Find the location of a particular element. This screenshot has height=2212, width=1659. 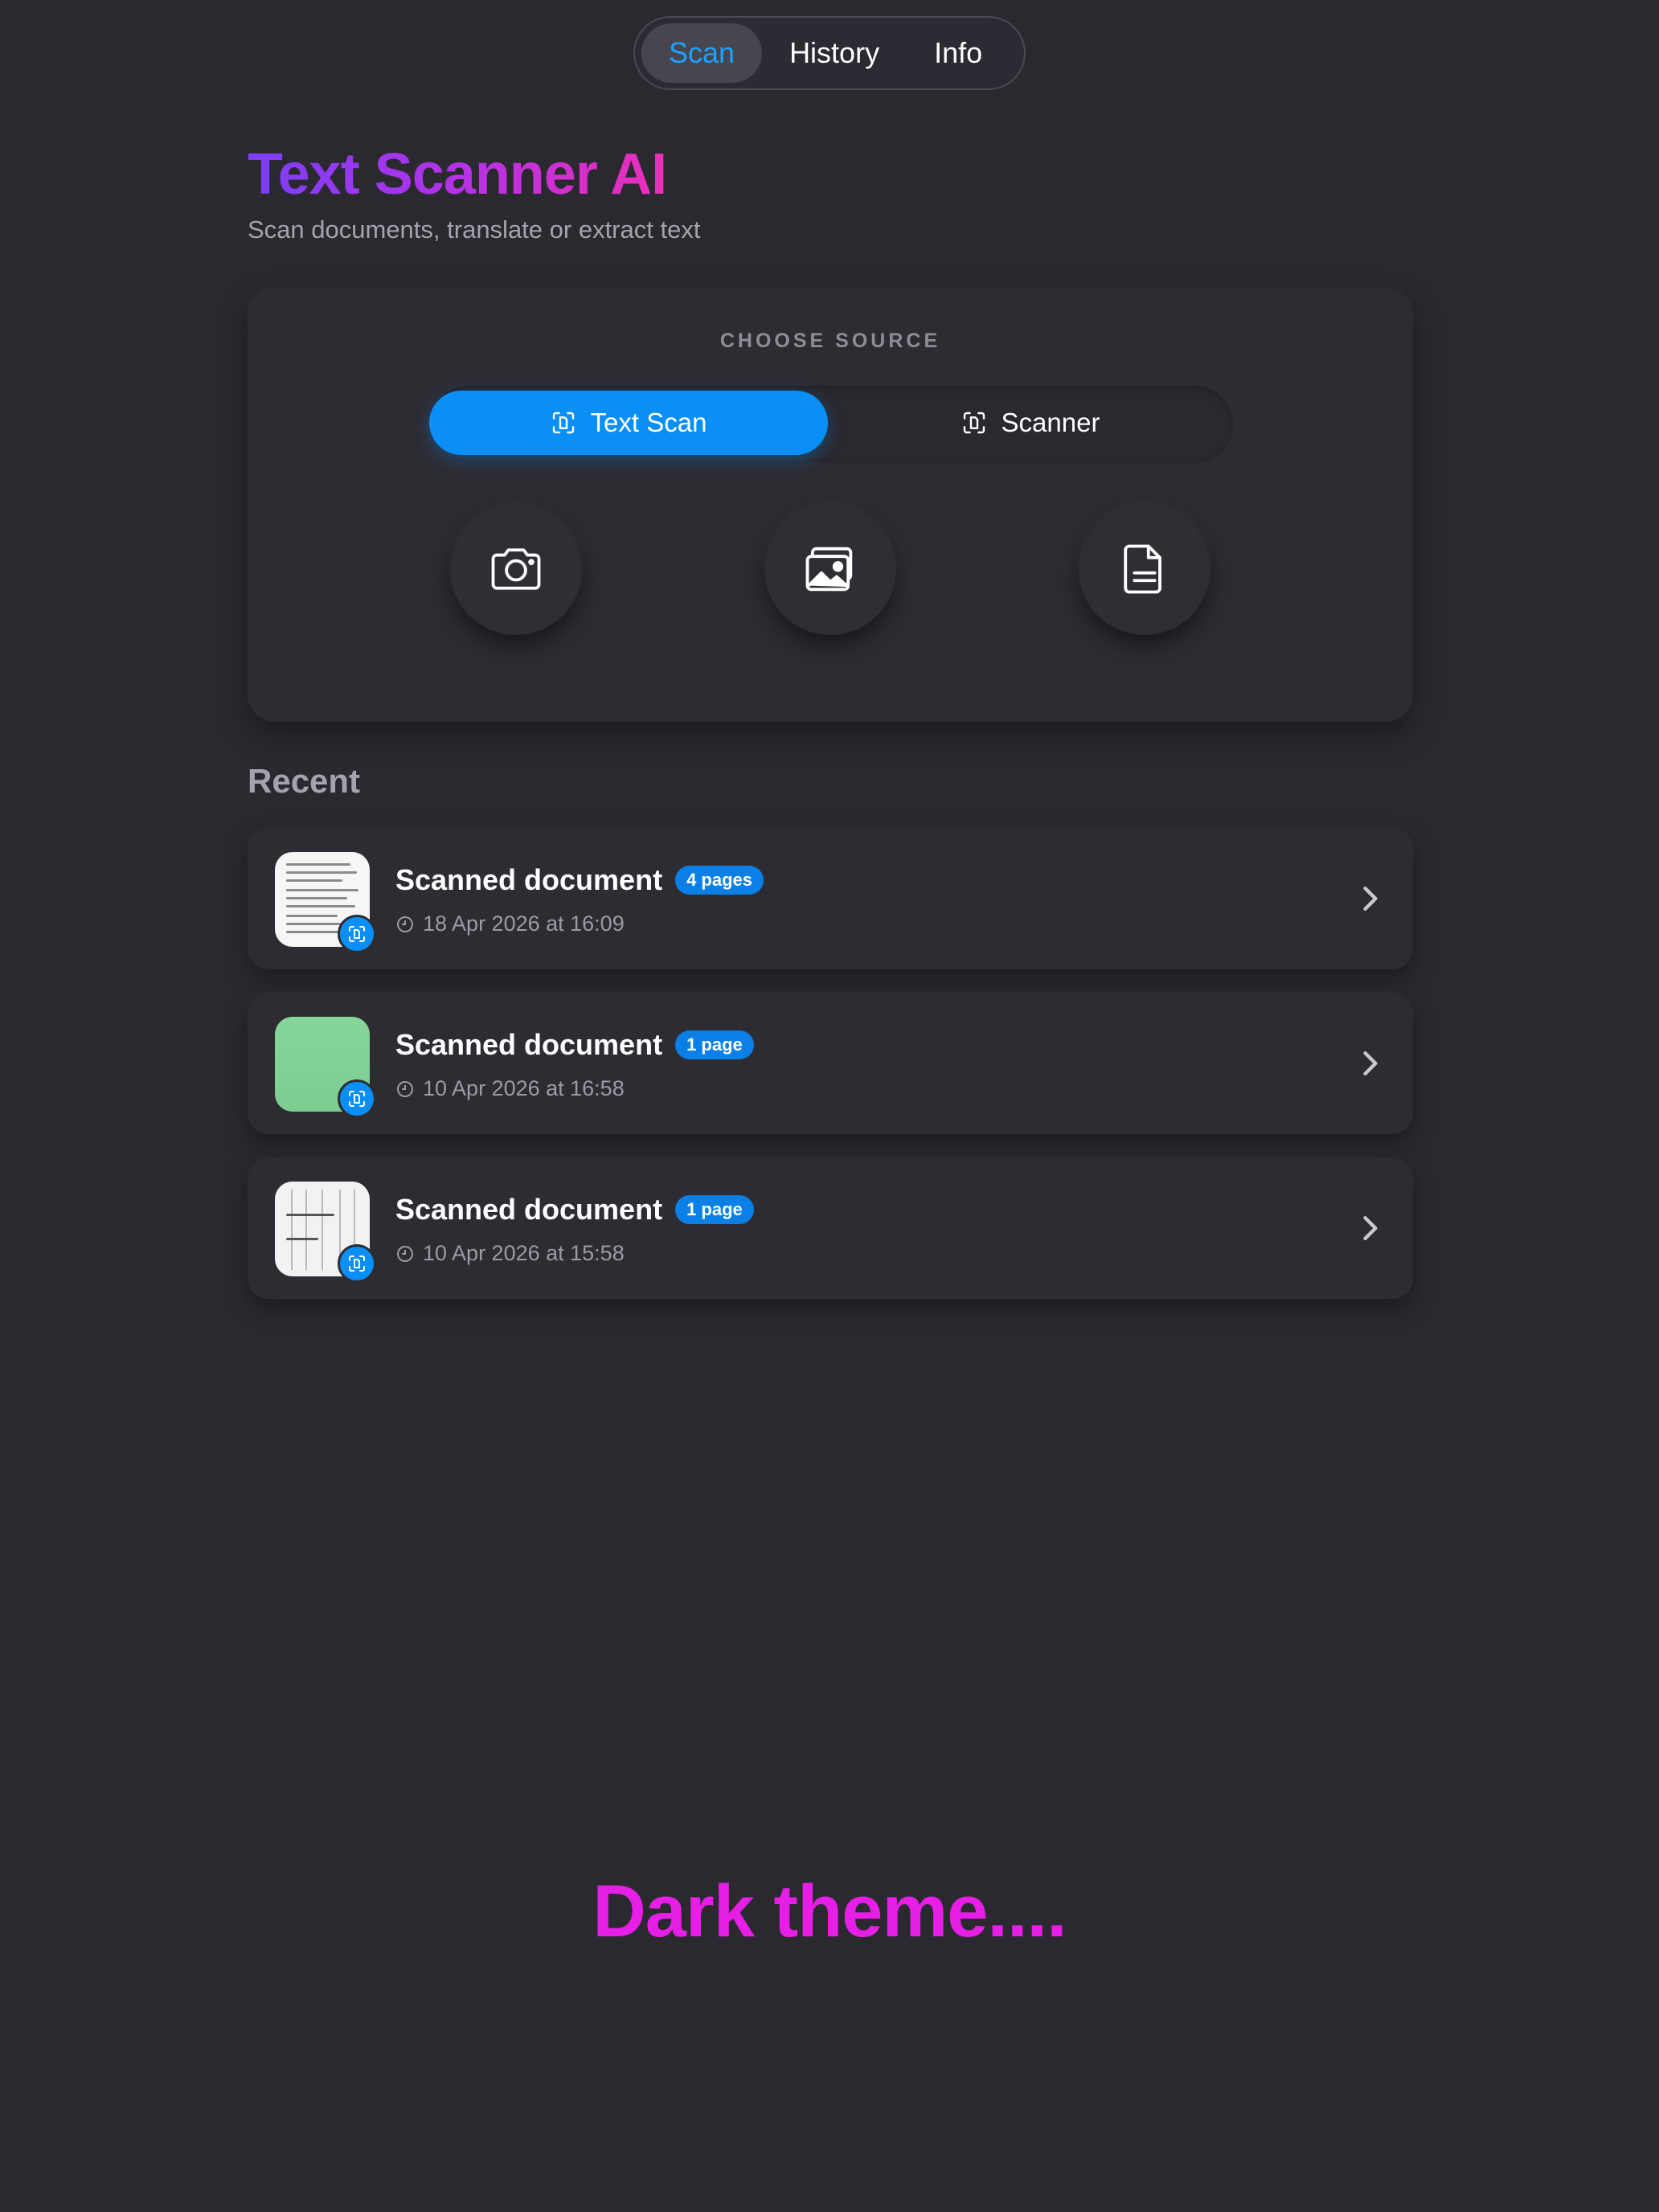

camera-icon is located at coordinates (516, 569).